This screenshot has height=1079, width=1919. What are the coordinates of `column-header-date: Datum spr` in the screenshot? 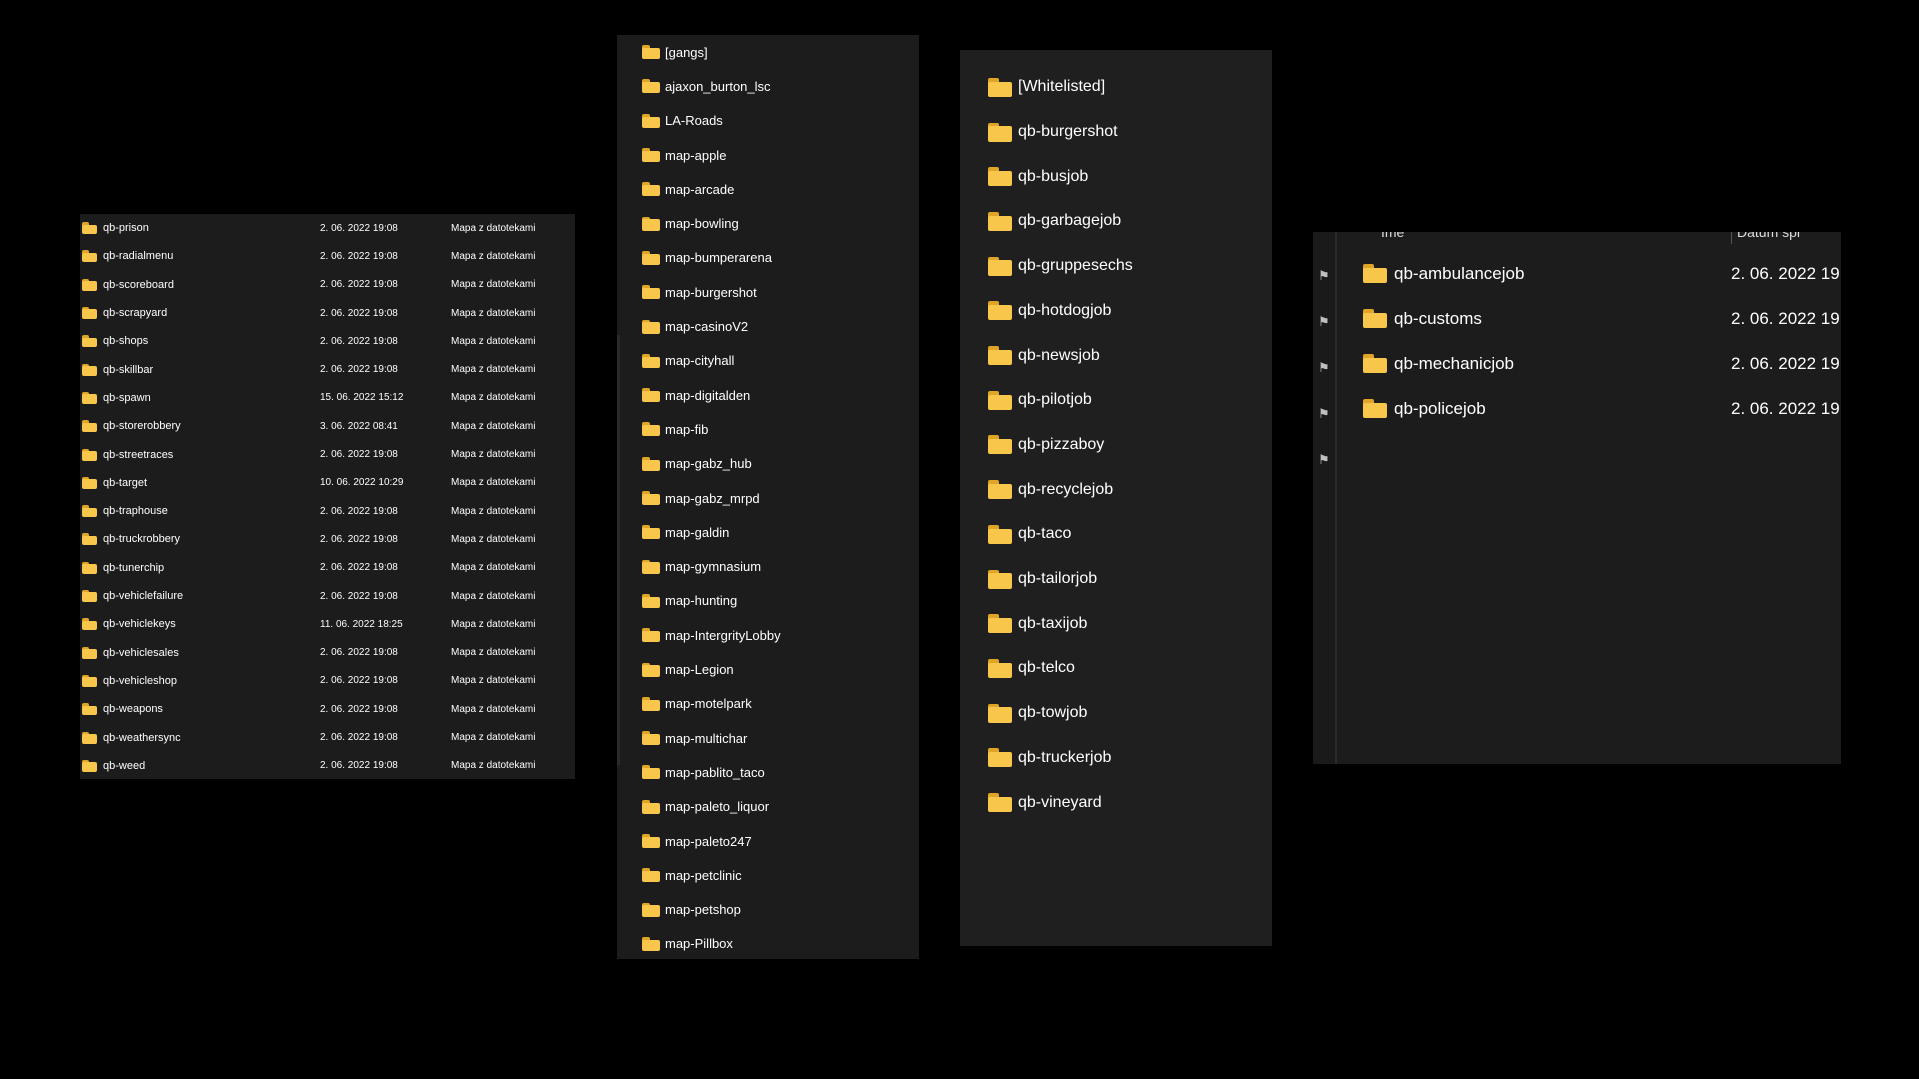 It's located at (1769, 236).